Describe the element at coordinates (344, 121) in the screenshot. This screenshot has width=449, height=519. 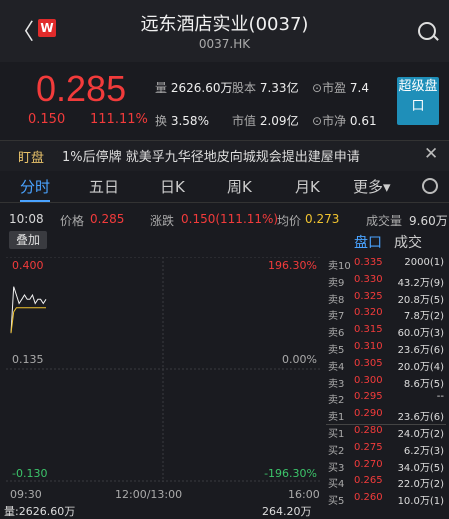
I see `stat-pb: ⊙市净 0.61` at that location.